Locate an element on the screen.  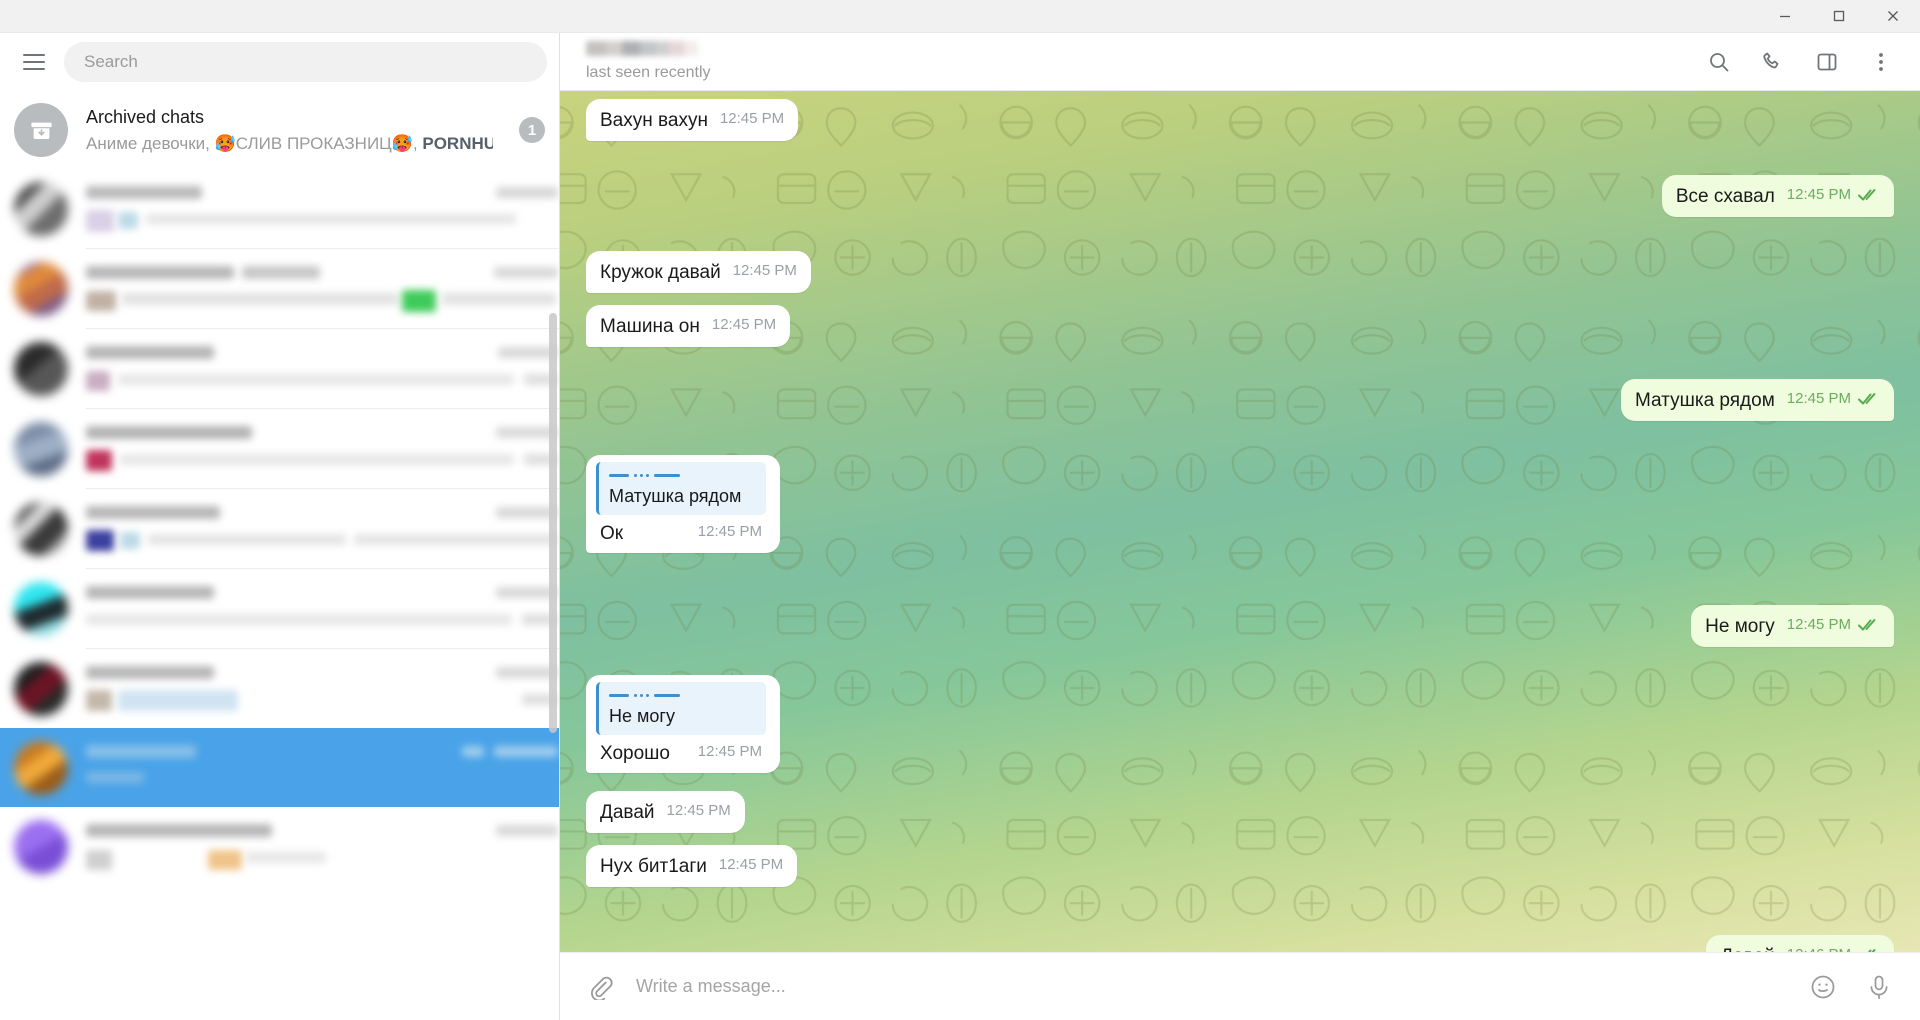
message-bubble-incoming: Давай 12:45 PM is located at coordinates (665, 812).